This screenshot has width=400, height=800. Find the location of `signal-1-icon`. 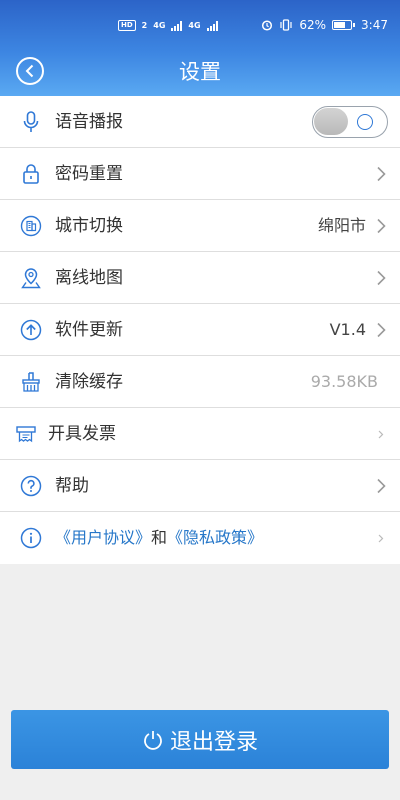

signal-1-icon is located at coordinates (177, 25).